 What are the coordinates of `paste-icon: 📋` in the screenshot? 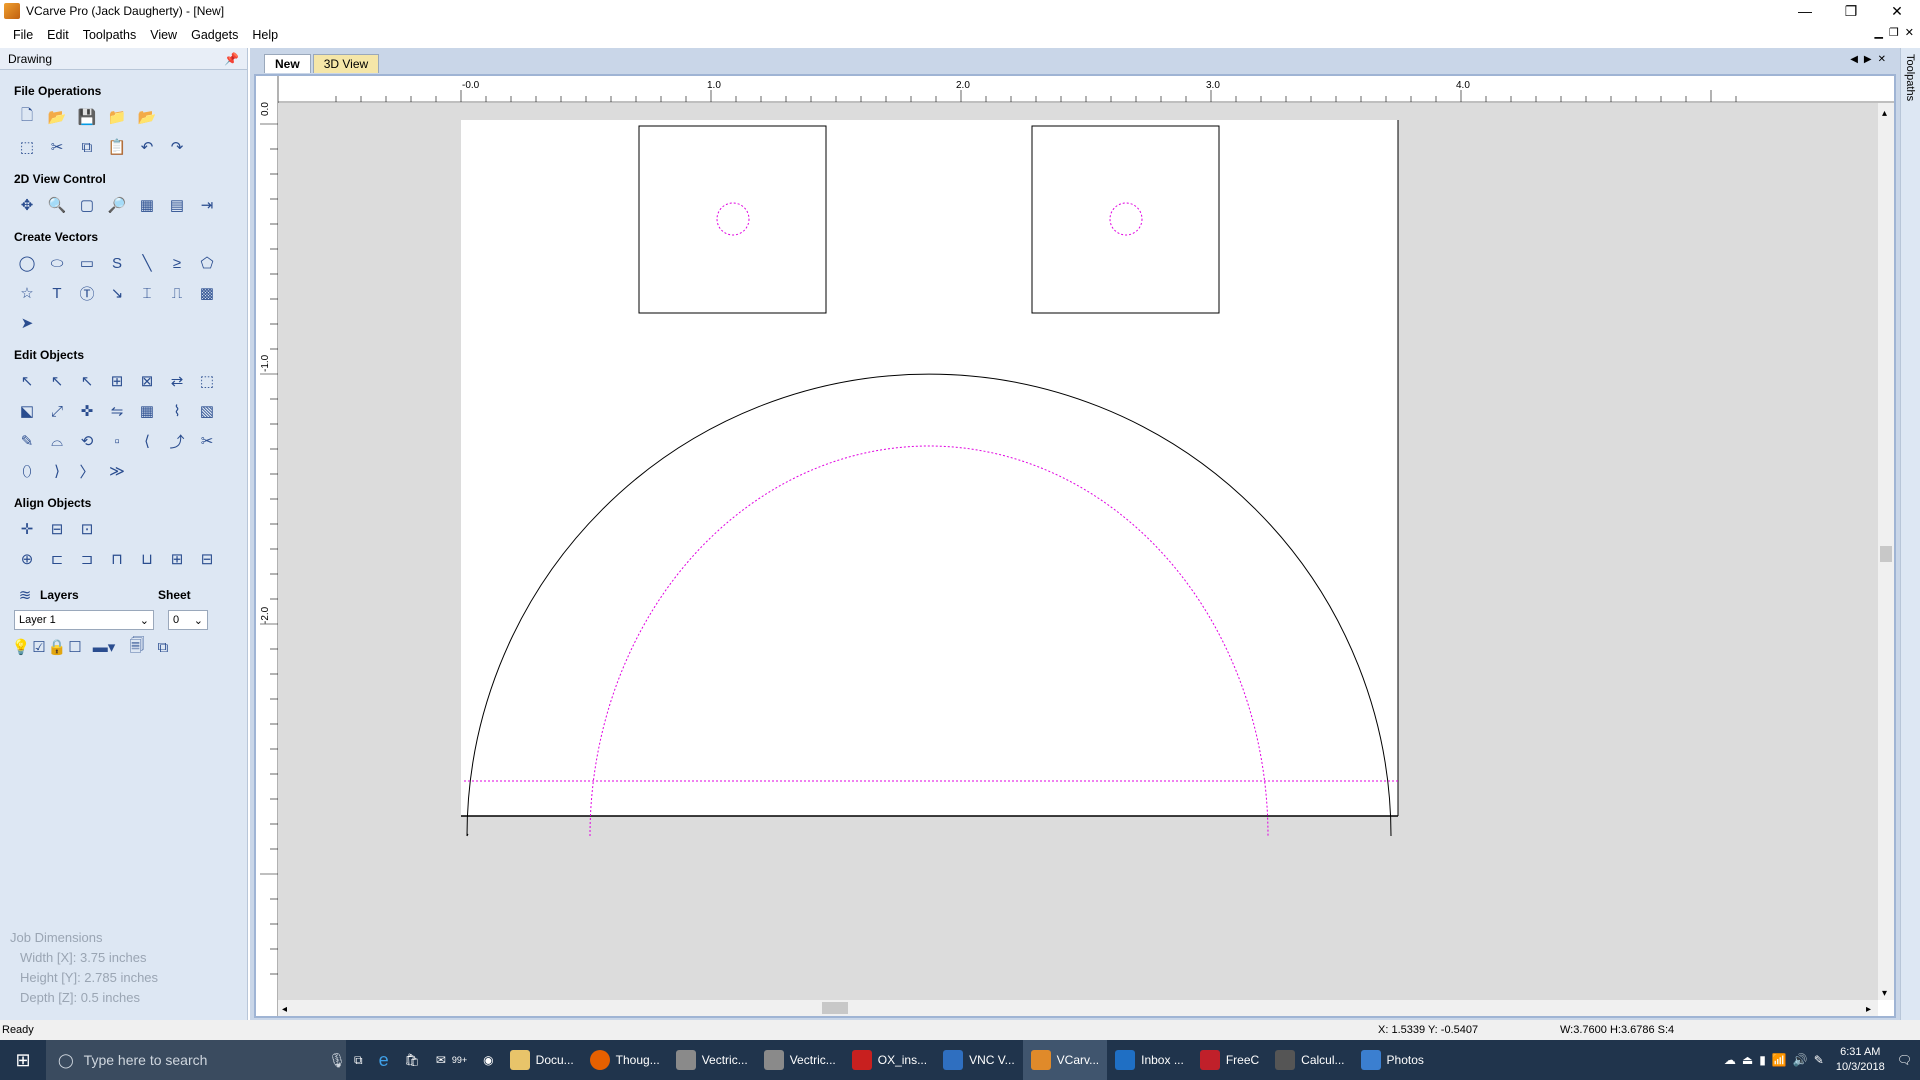 It's located at (117, 147).